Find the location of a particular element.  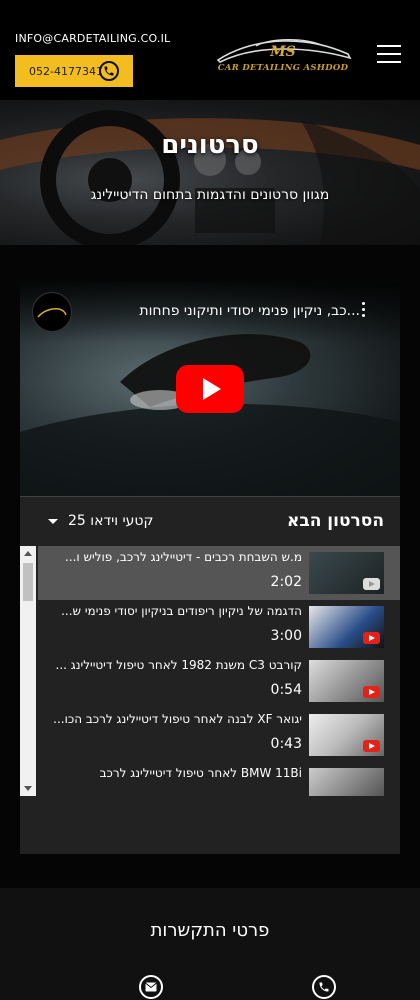

playlist-item-duration: 0:43 is located at coordinates (286, 744).